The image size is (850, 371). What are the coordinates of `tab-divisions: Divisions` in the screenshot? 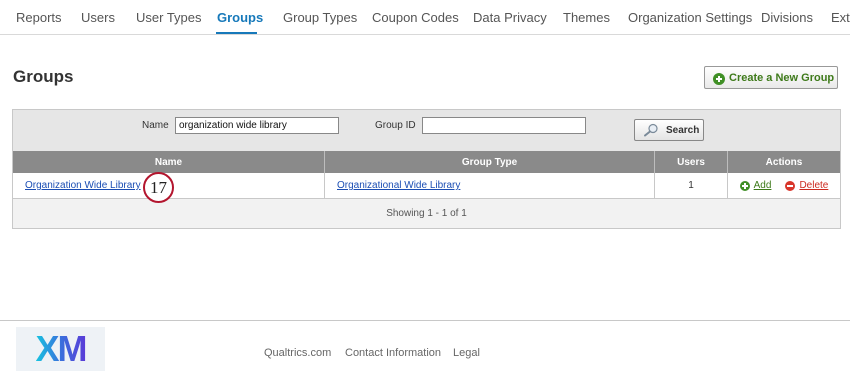 It's located at (787, 17).